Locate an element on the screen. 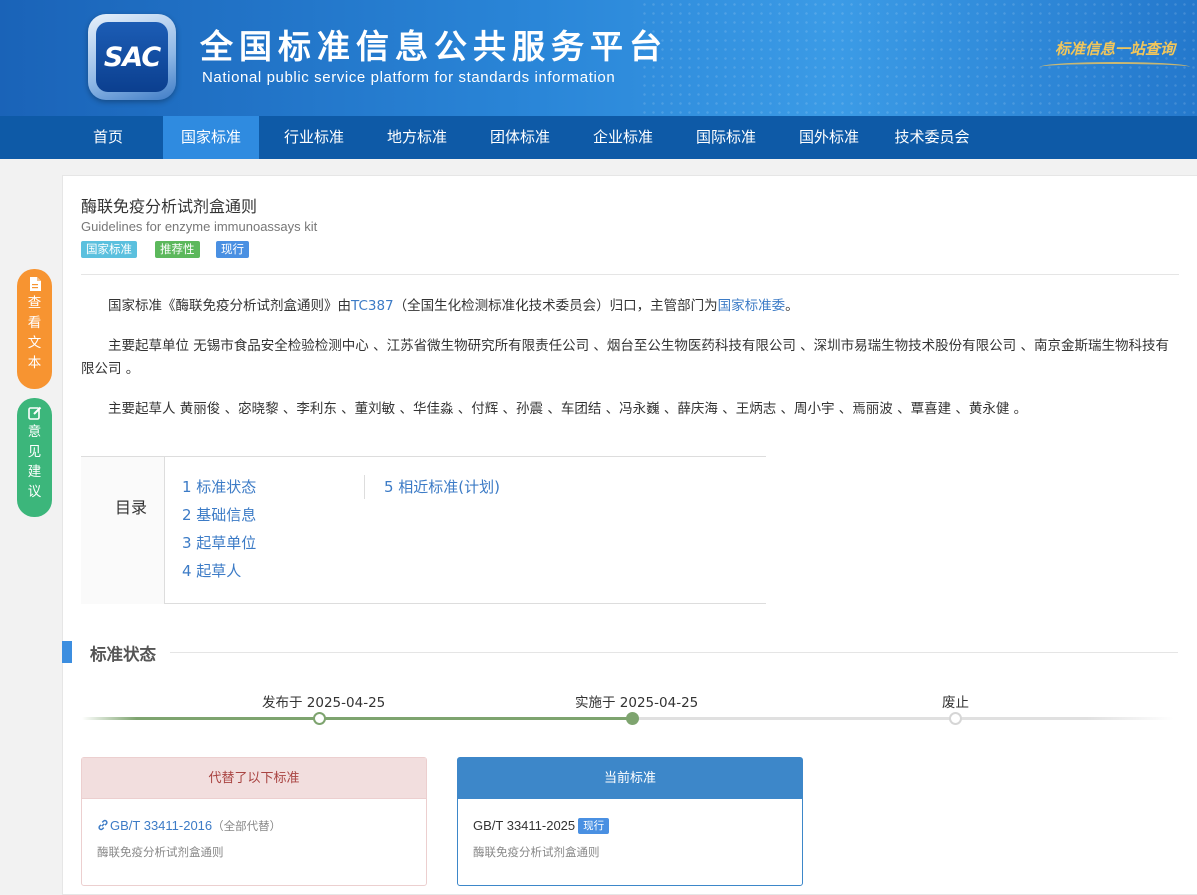  timeline-implemented-label: 实施于 2025-04-25 is located at coordinates (637, 703).